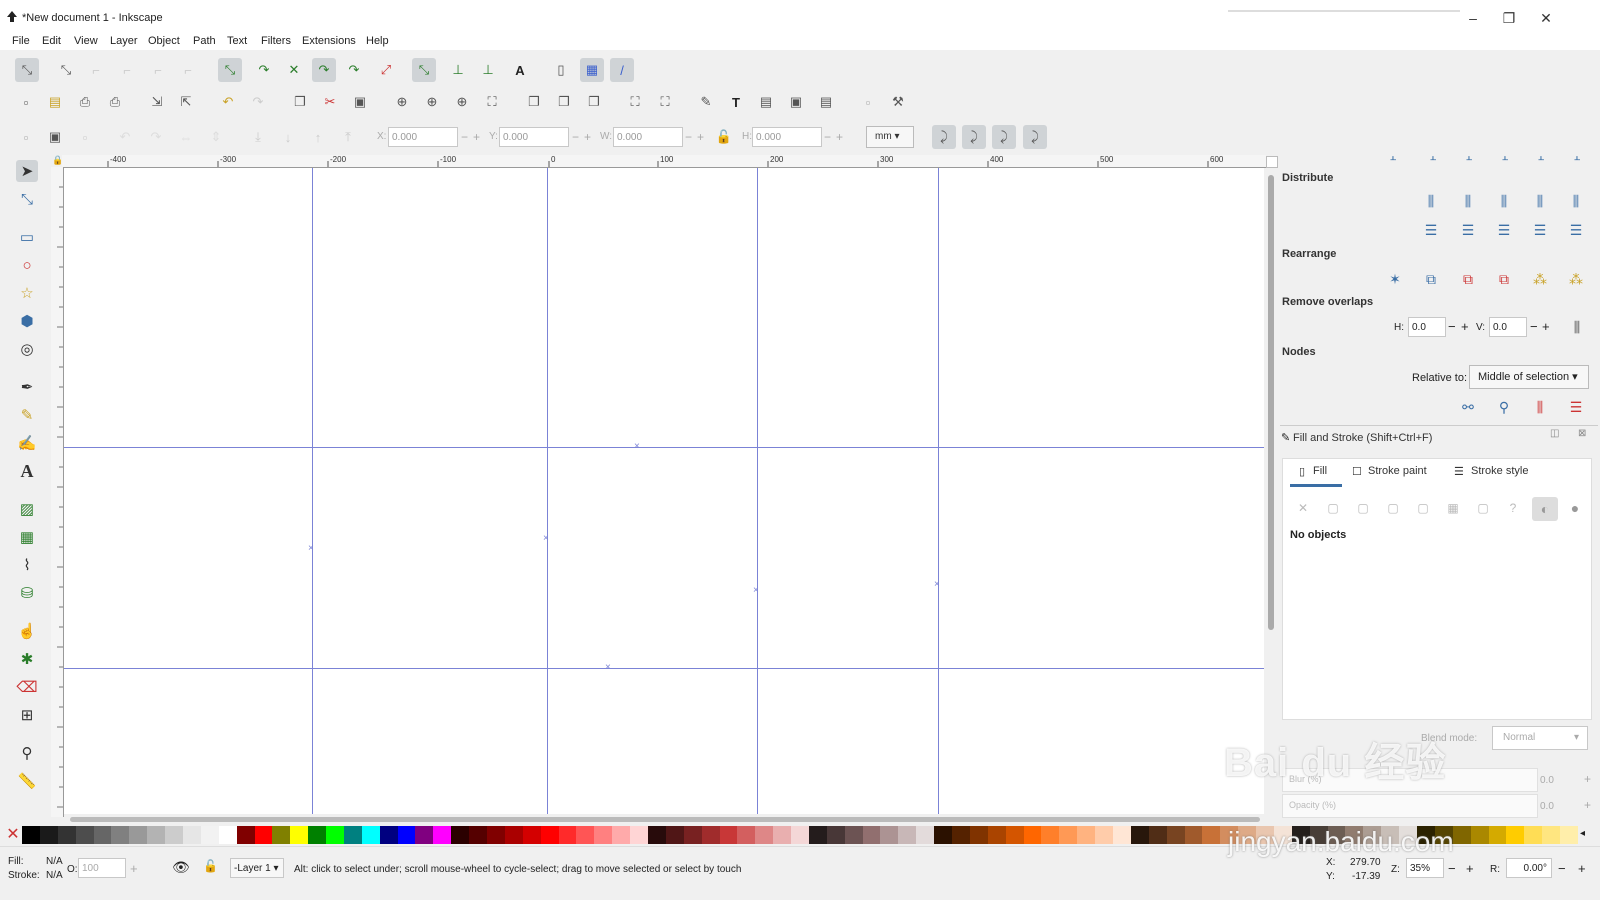 The image size is (1600, 900). Describe the element at coordinates (724, 137) in the screenshot. I see `lock-proportions-icon: 🔓` at that location.